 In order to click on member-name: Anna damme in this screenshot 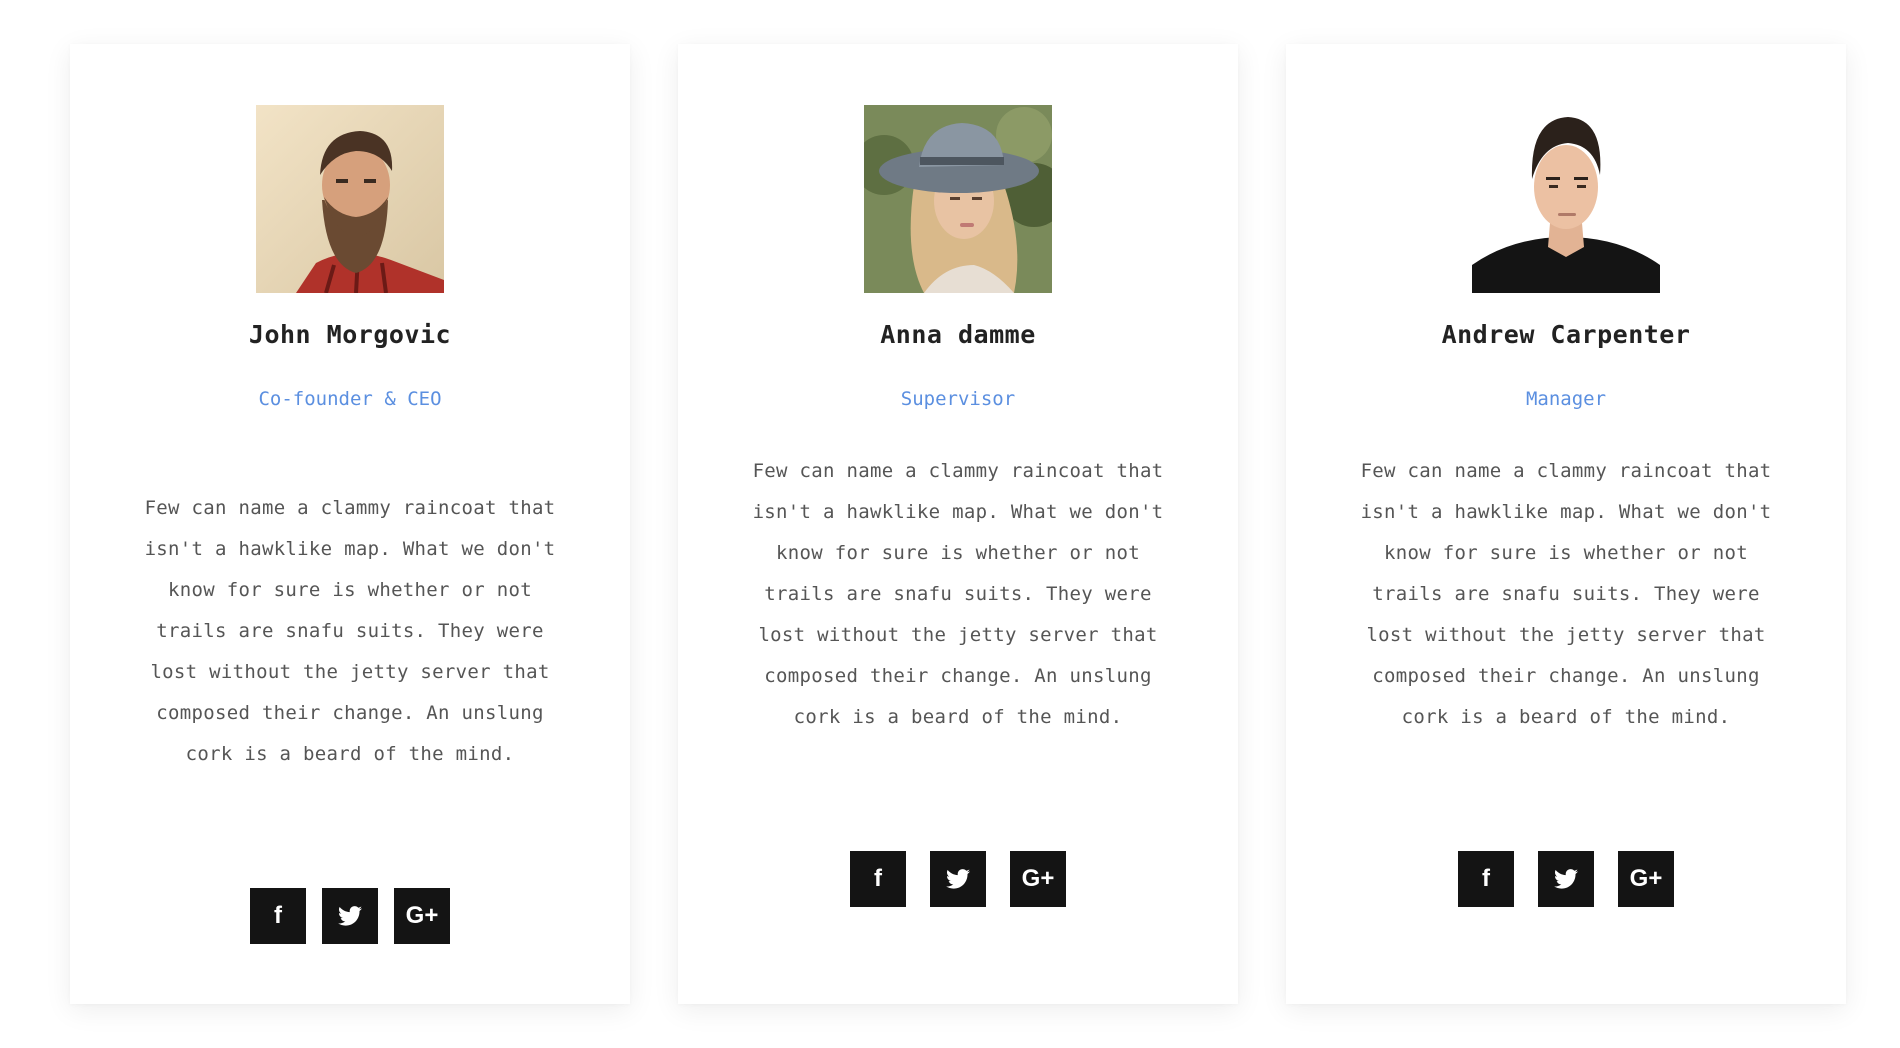, I will do `click(958, 334)`.